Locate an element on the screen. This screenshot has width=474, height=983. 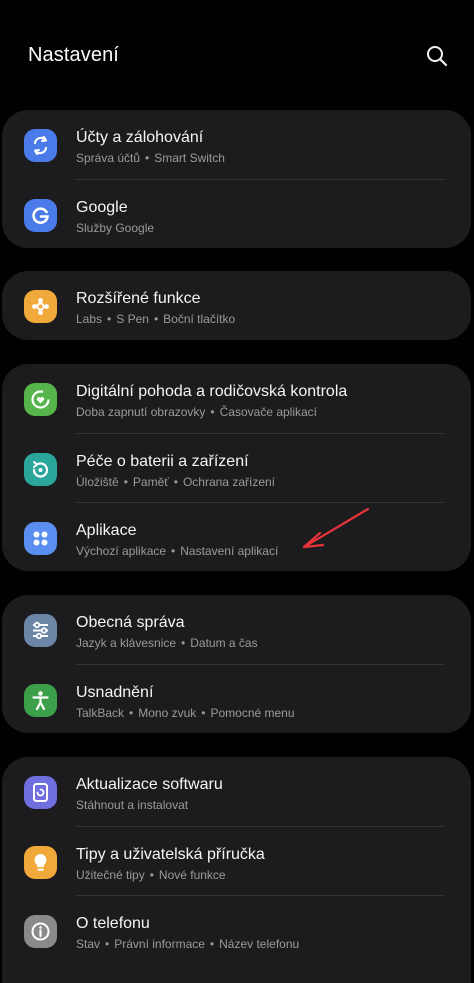
row-google: Google Služby Google is located at coordinates (236, 214).